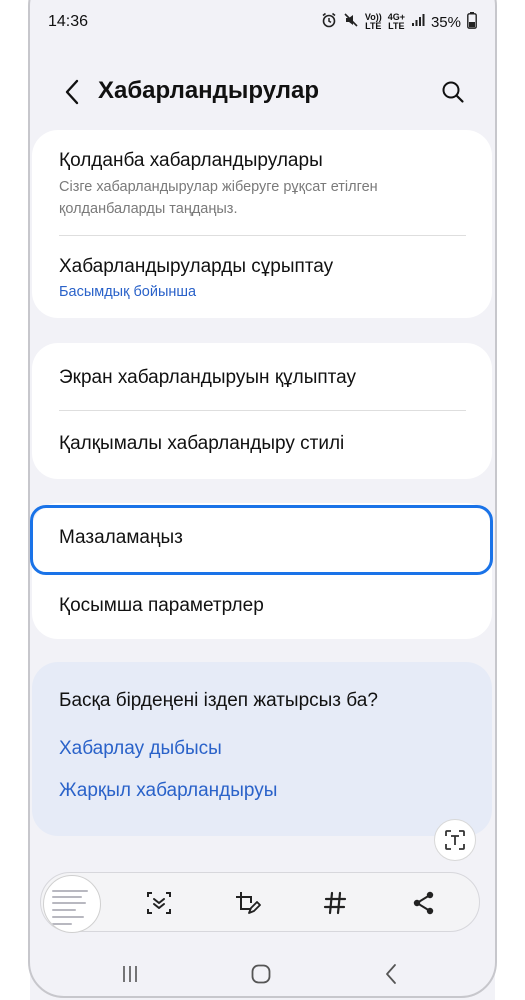 This screenshot has height=1000, width=525. I want to click on recent-apps-button, so click(130, 974).